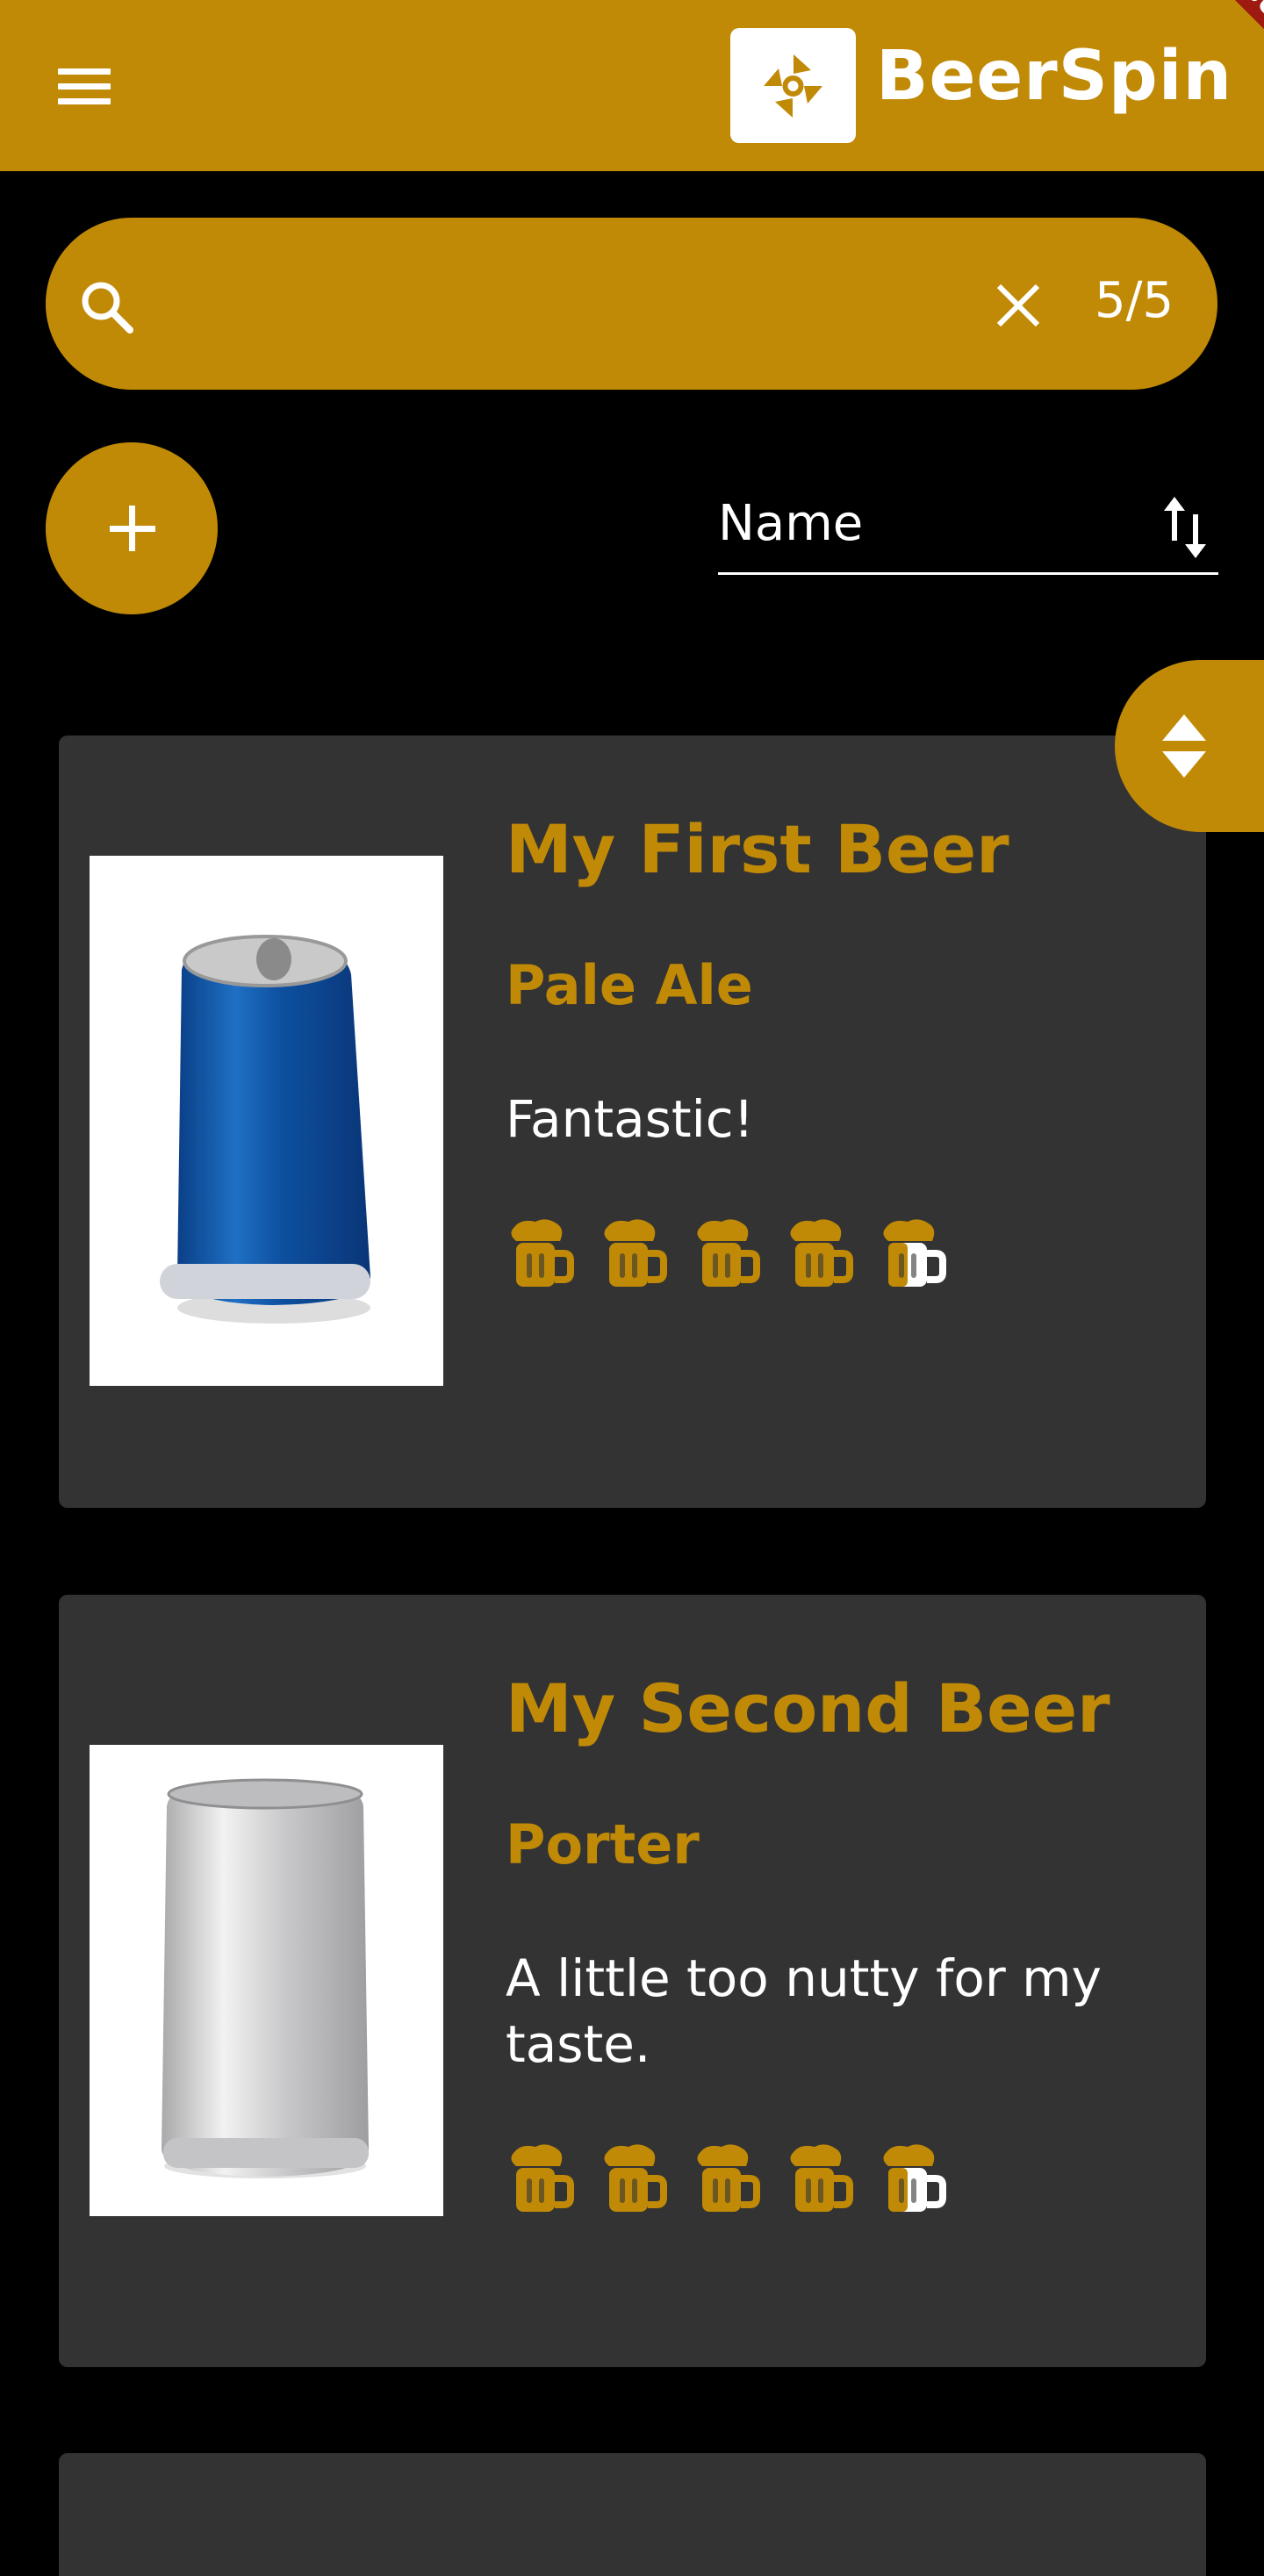  What do you see at coordinates (757, 849) in the screenshot?
I see `beer-name: My First Beer` at bounding box center [757, 849].